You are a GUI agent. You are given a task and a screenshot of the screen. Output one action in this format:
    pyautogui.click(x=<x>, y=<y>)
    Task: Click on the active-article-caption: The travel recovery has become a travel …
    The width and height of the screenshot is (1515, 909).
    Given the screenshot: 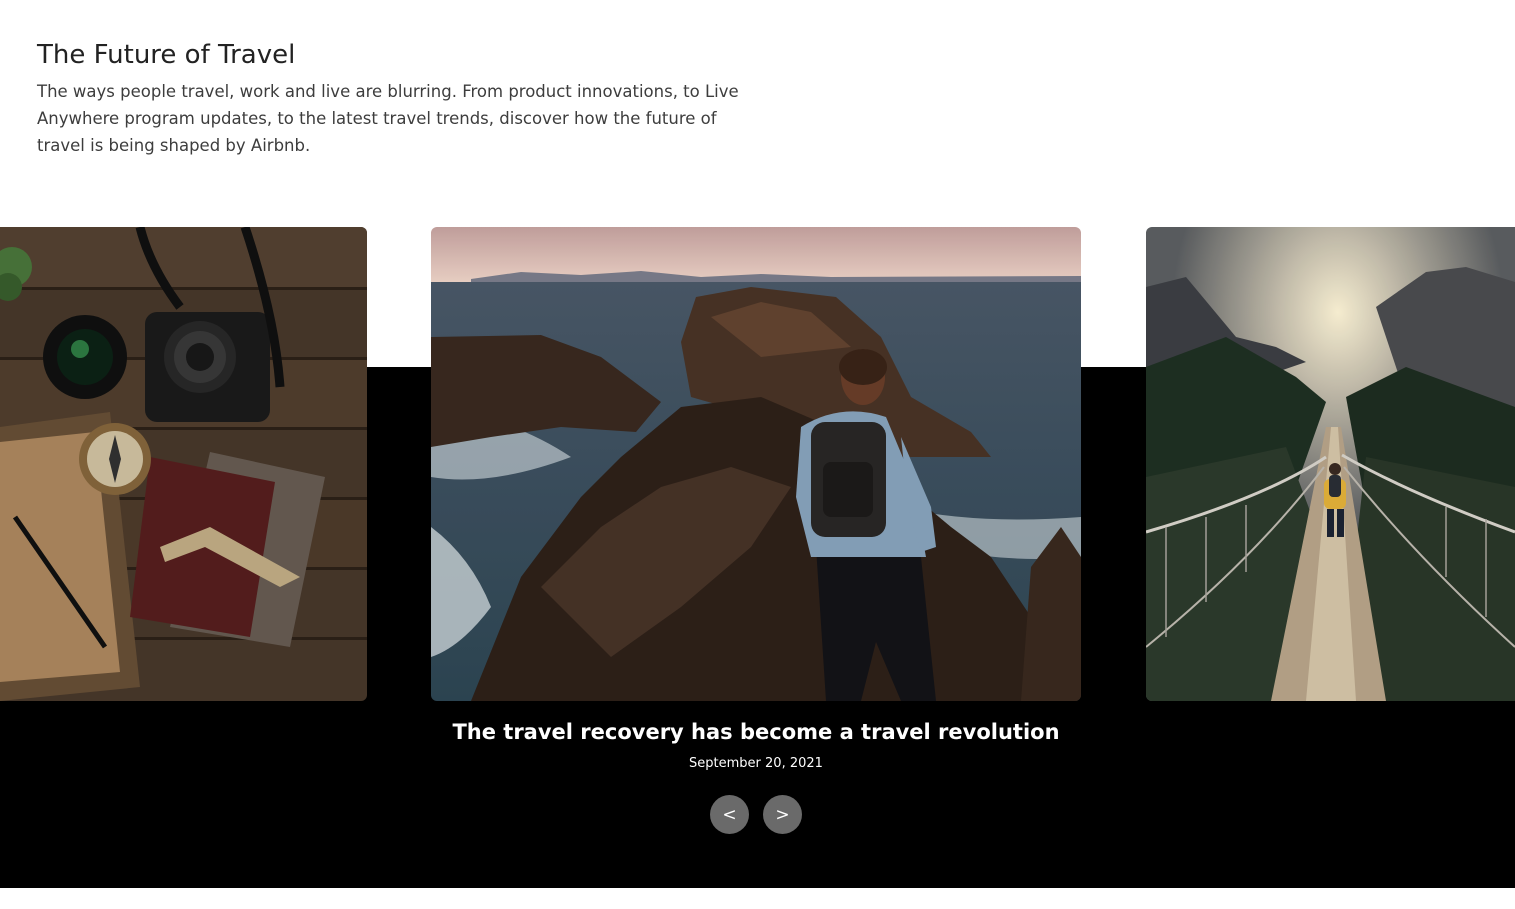 What is the action you would take?
    pyautogui.click(x=756, y=744)
    